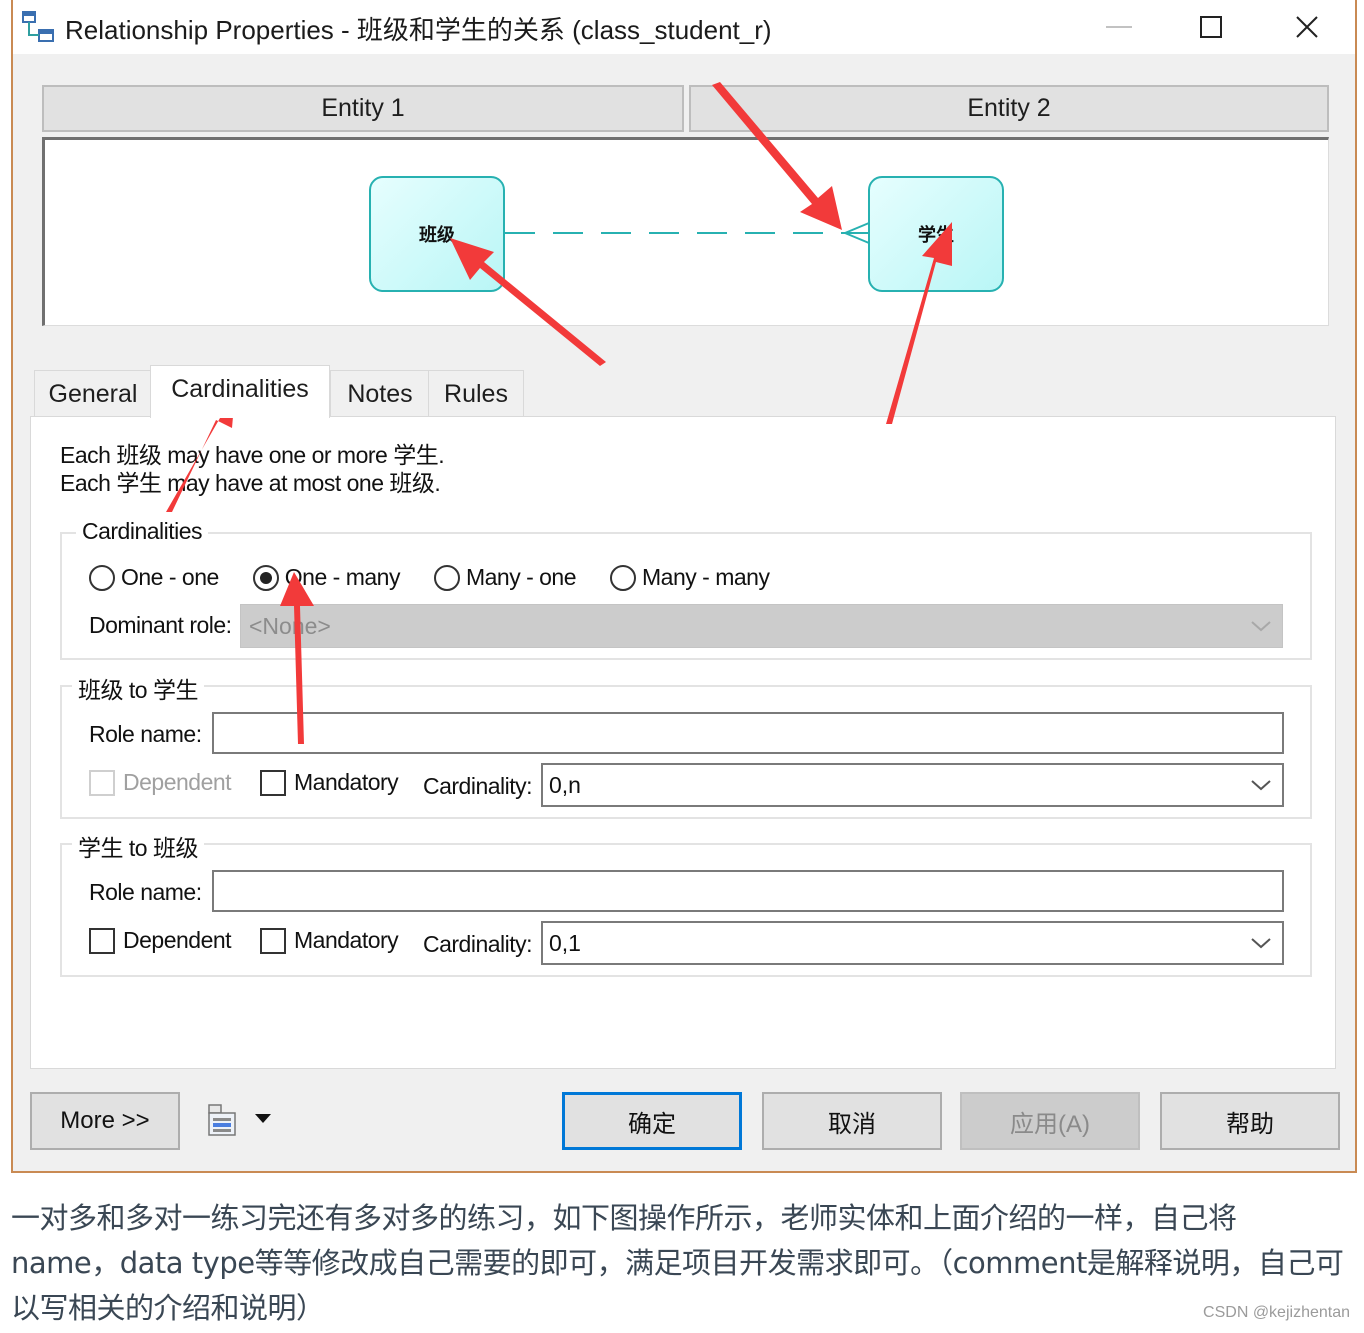  I want to click on description-line-1: Each 班级 may have one or more 学生., so click(252, 455).